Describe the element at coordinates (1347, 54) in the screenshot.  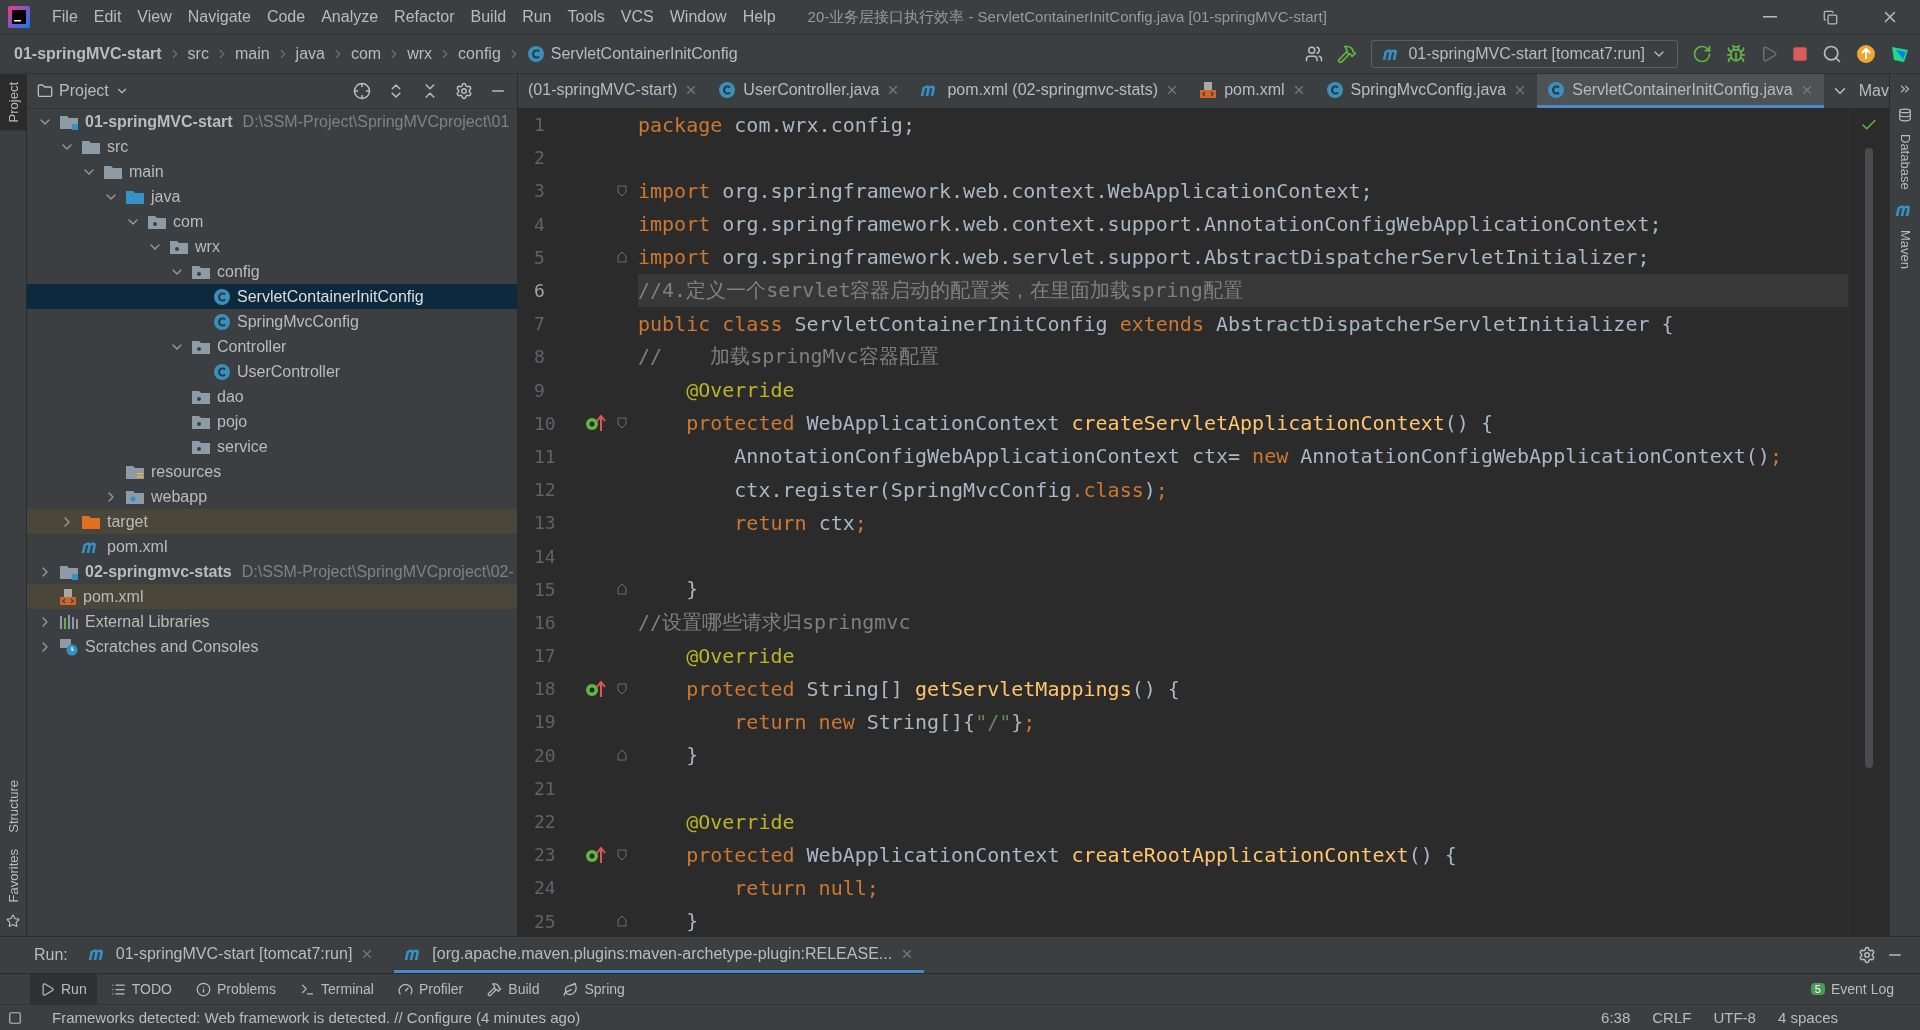
I see `hammer-icon` at that location.